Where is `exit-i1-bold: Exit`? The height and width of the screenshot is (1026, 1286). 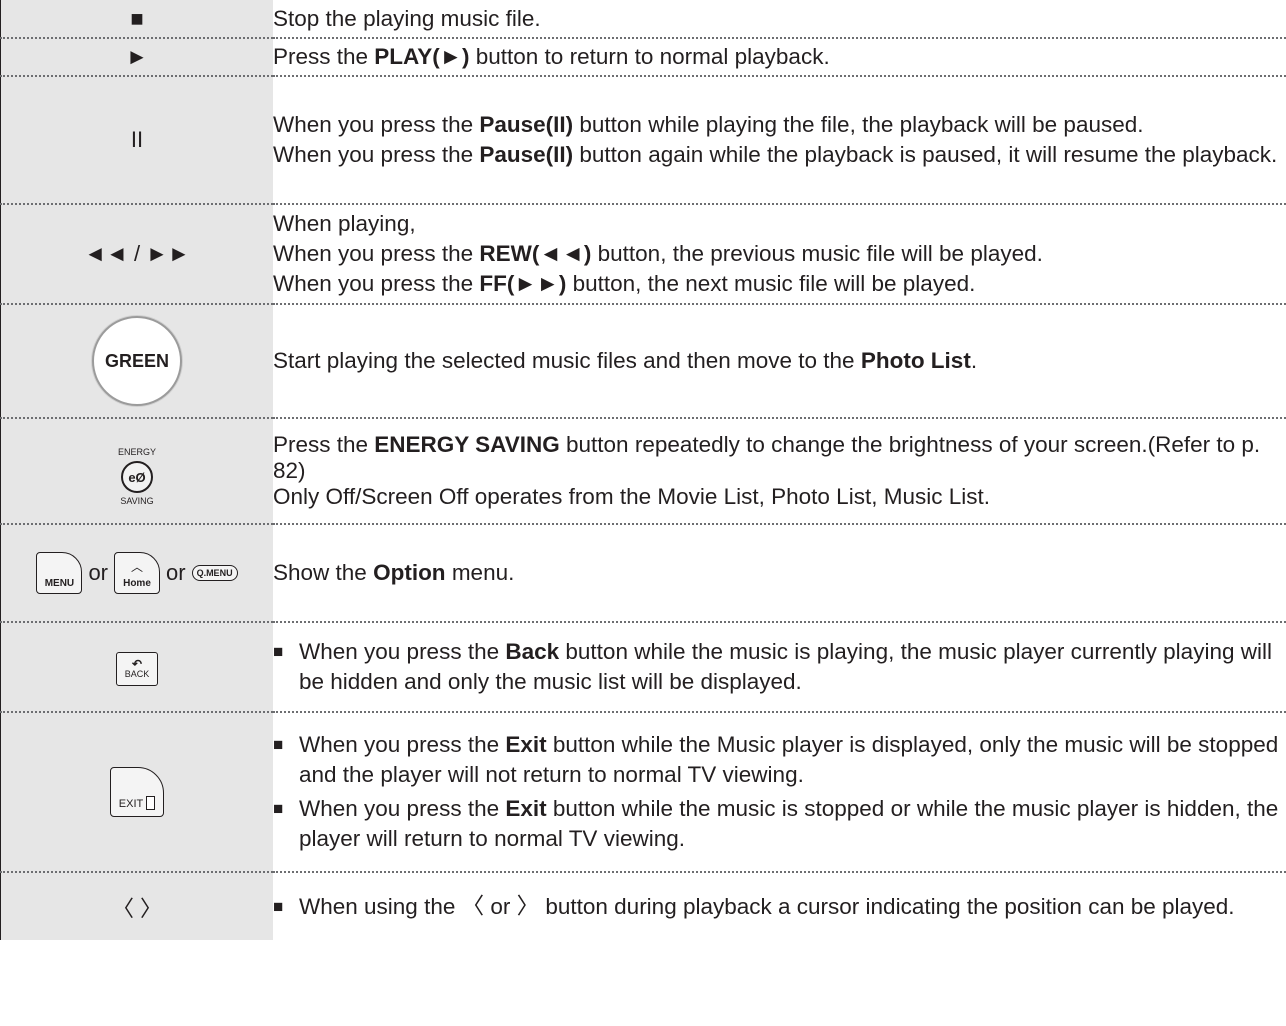
exit-i1-bold: Exit is located at coordinates (526, 744).